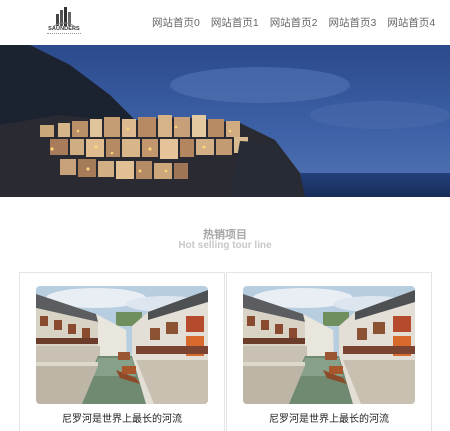 The image size is (450, 431). What do you see at coordinates (353, 22) in the screenshot?
I see `nav-item-3: 网站首页3` at bounding box center [353, 22].